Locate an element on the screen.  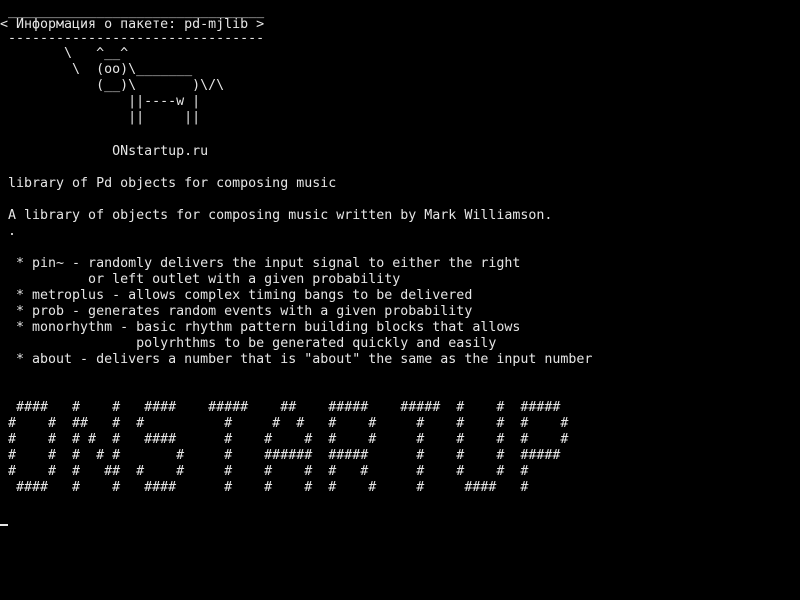
banner-line: #### # # #### # # # # # # #### # is located at coordinates (264, 487).